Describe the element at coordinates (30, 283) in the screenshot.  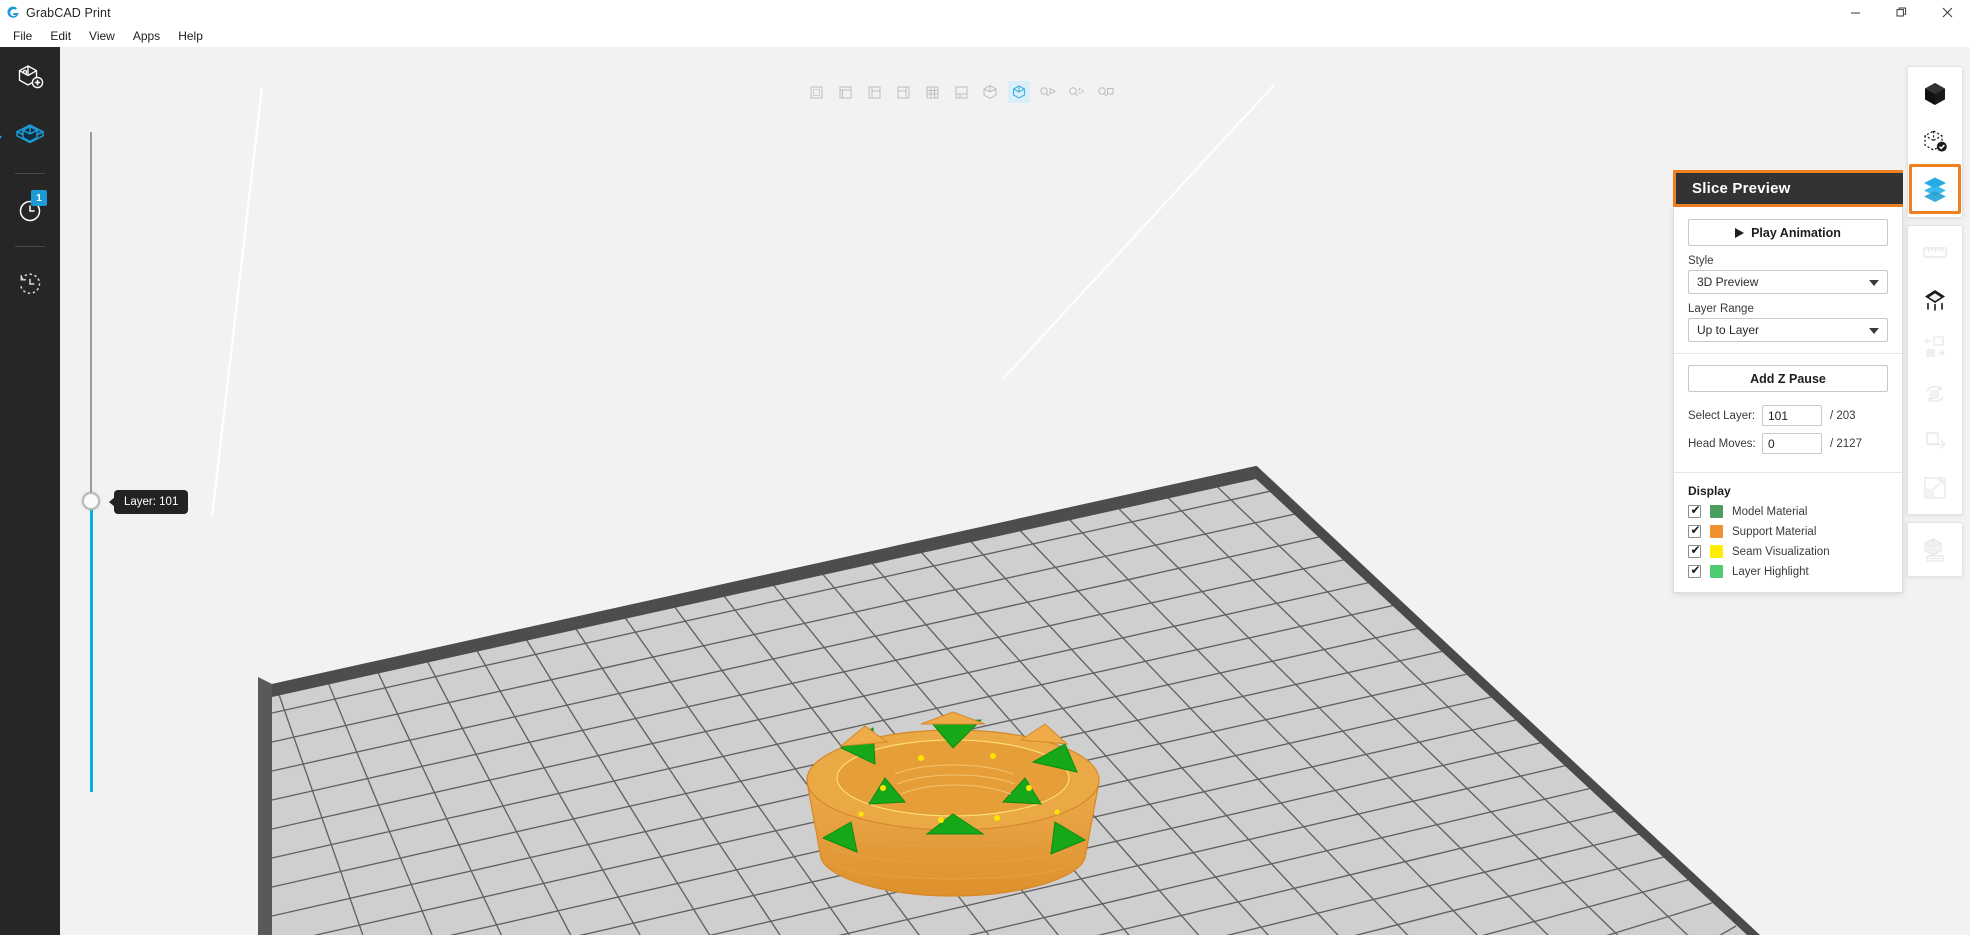
I see `sidebar-item-recent-activity` at that location.